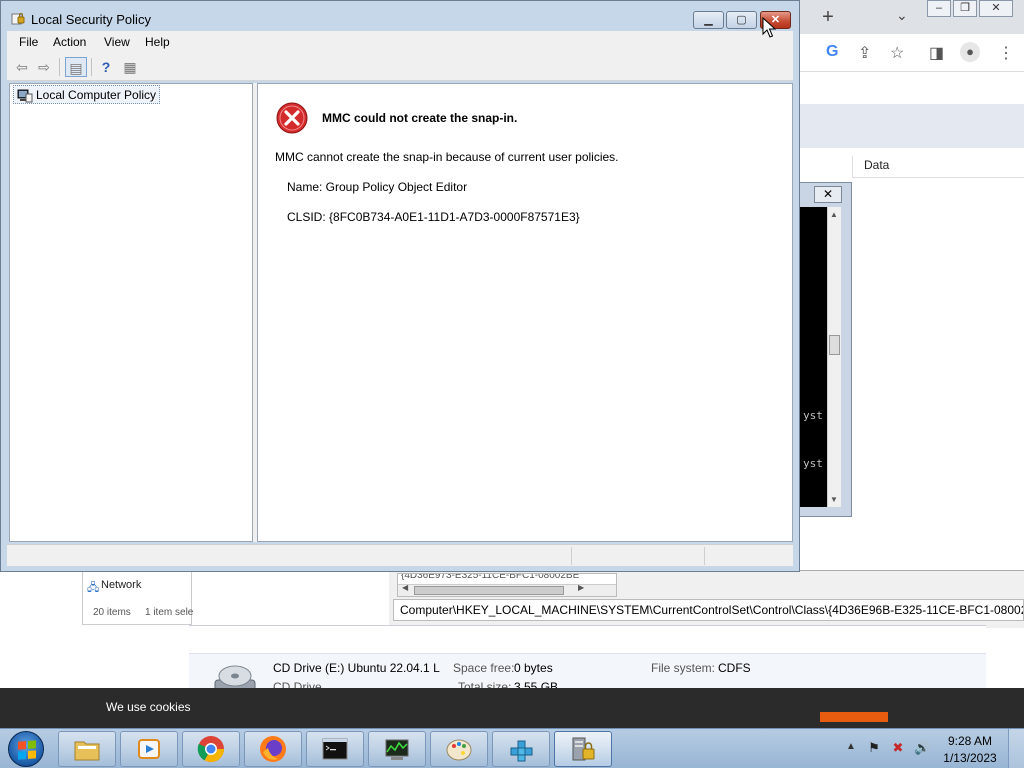 The height and width of the screenshot is (768, 1024). What do you see at coordinates (400, 67) in the screenshot?
I see `toolbar: ⇦ ⇨ ▤ ? ▦` at bounding box center [400, 67].